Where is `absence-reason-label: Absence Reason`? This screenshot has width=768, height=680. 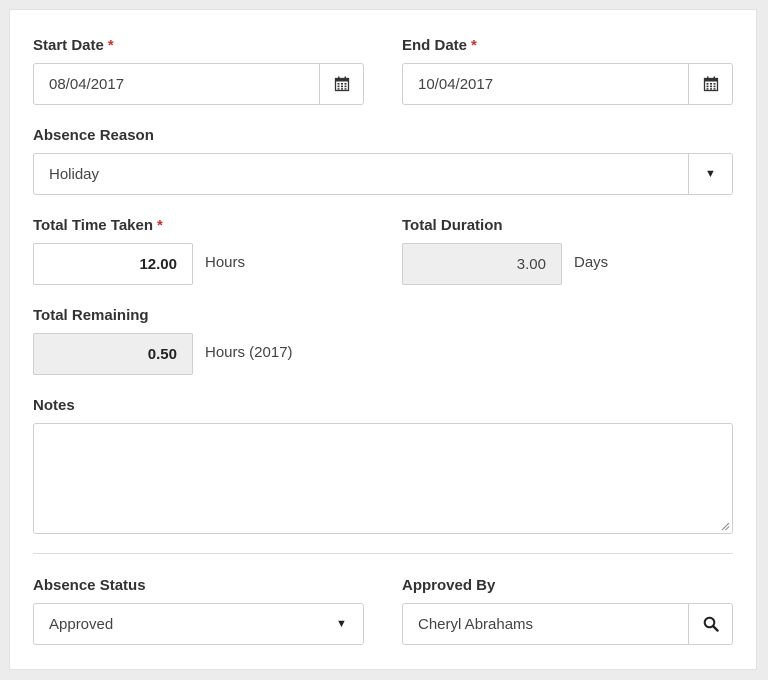
absence-reason-label: Absence Reason is located at coordinates (93, 135).